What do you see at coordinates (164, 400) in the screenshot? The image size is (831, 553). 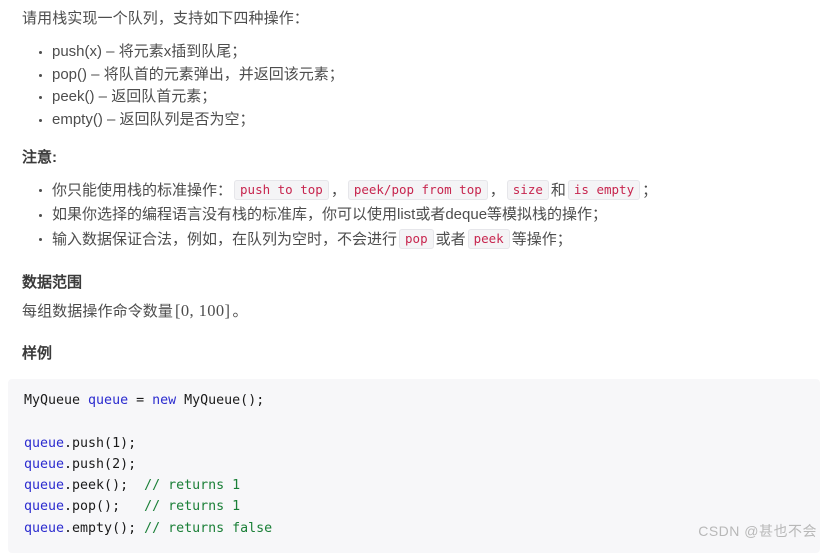 I see `code-token-kw: new` at bounding box center [164, 400].